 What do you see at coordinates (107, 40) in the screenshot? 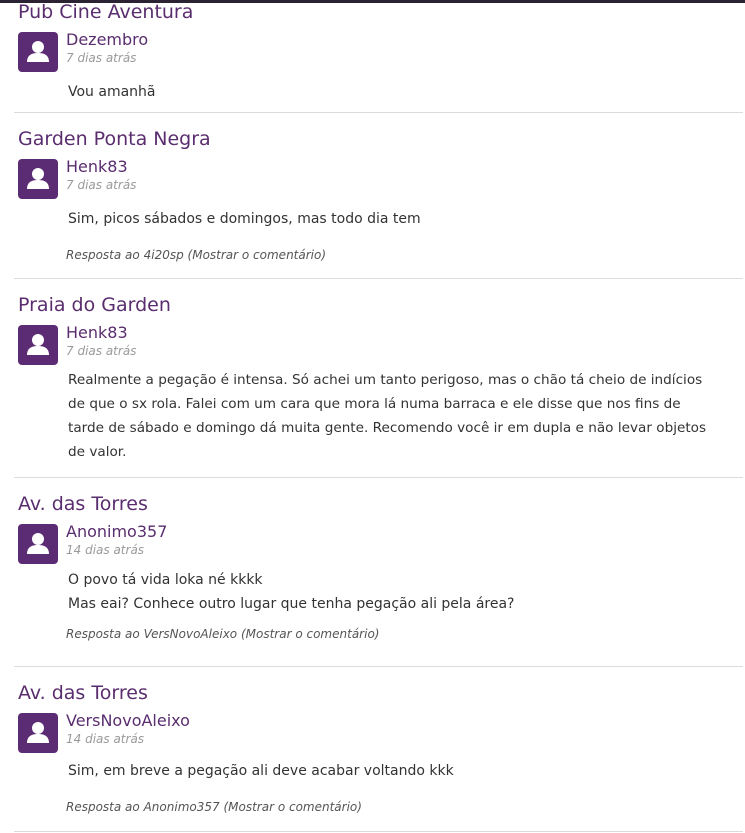
I see `username-link: Dezembro` at bounding box center [107, 40].